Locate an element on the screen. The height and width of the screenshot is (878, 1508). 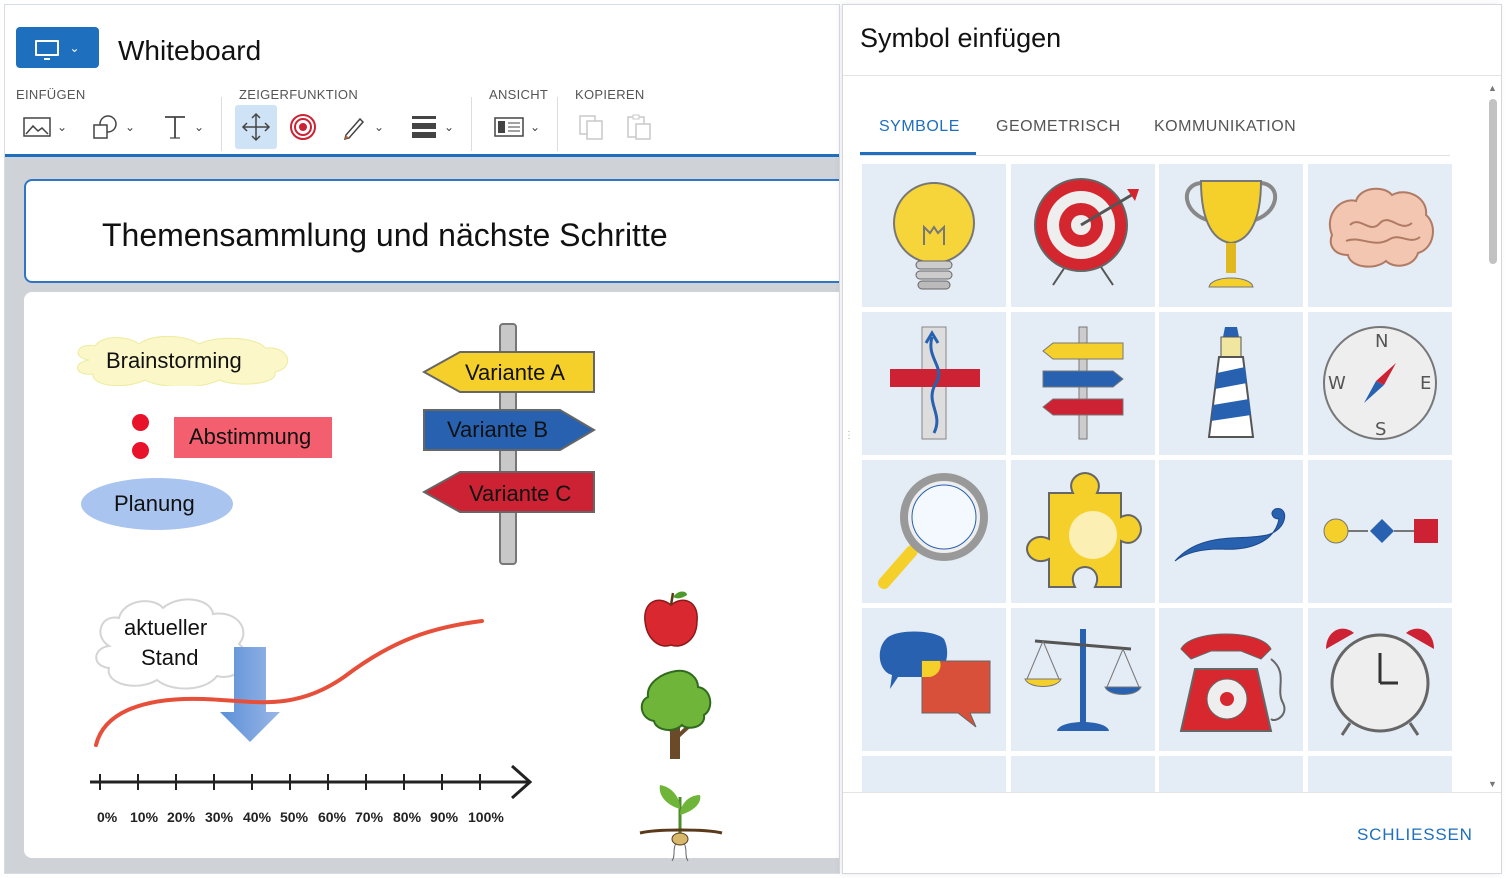
insert-image-button: ⌄ is located at coordinates (45, 127).